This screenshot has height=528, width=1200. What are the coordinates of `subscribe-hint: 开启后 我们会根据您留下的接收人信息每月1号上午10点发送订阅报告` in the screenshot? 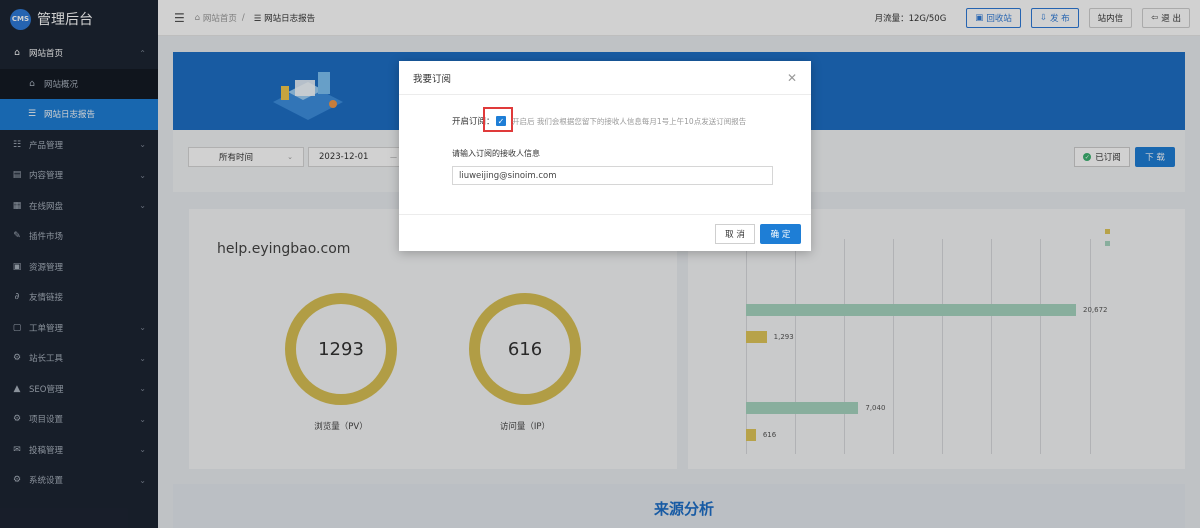 It's located at (629, 121).